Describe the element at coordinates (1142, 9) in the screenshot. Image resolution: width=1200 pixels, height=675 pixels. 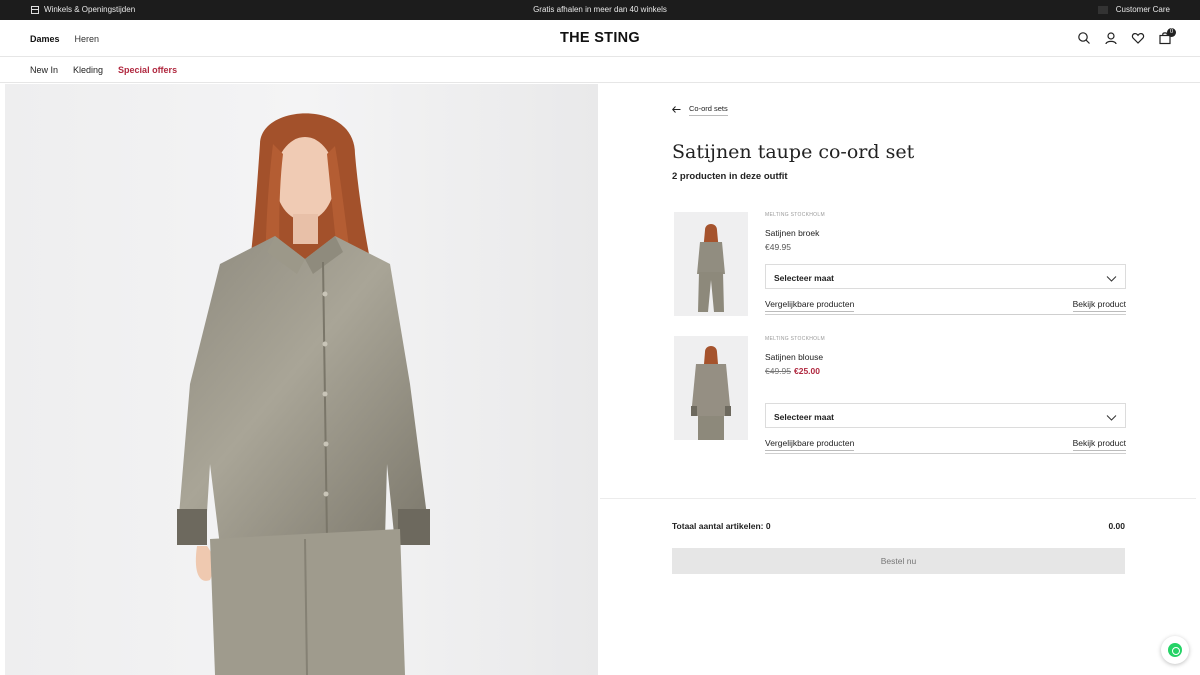
I see `customer-care-label: Customer Care` at that location.